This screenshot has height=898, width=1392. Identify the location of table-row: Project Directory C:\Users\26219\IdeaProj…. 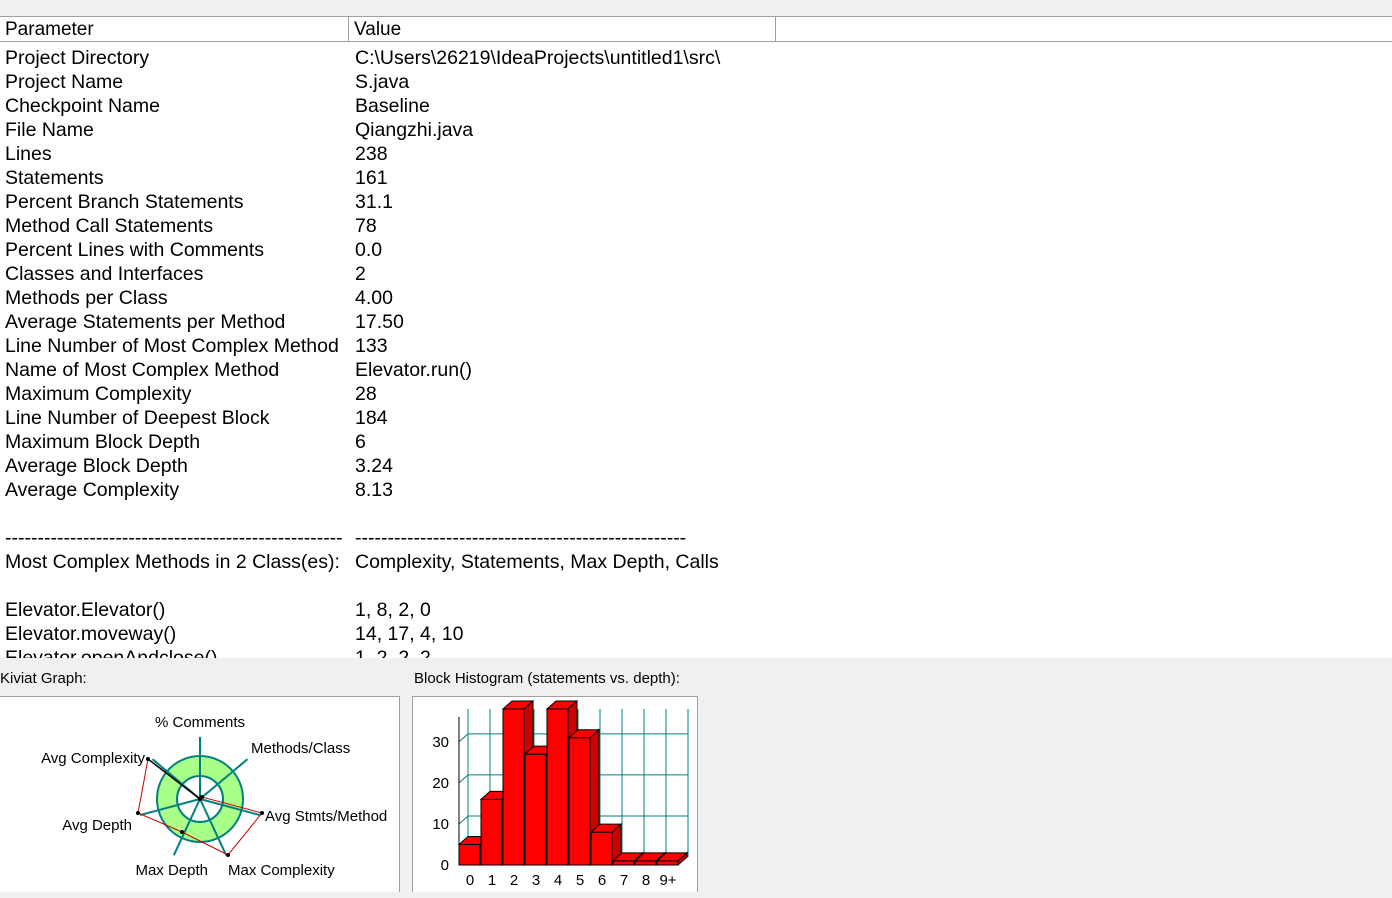
(696, 58).